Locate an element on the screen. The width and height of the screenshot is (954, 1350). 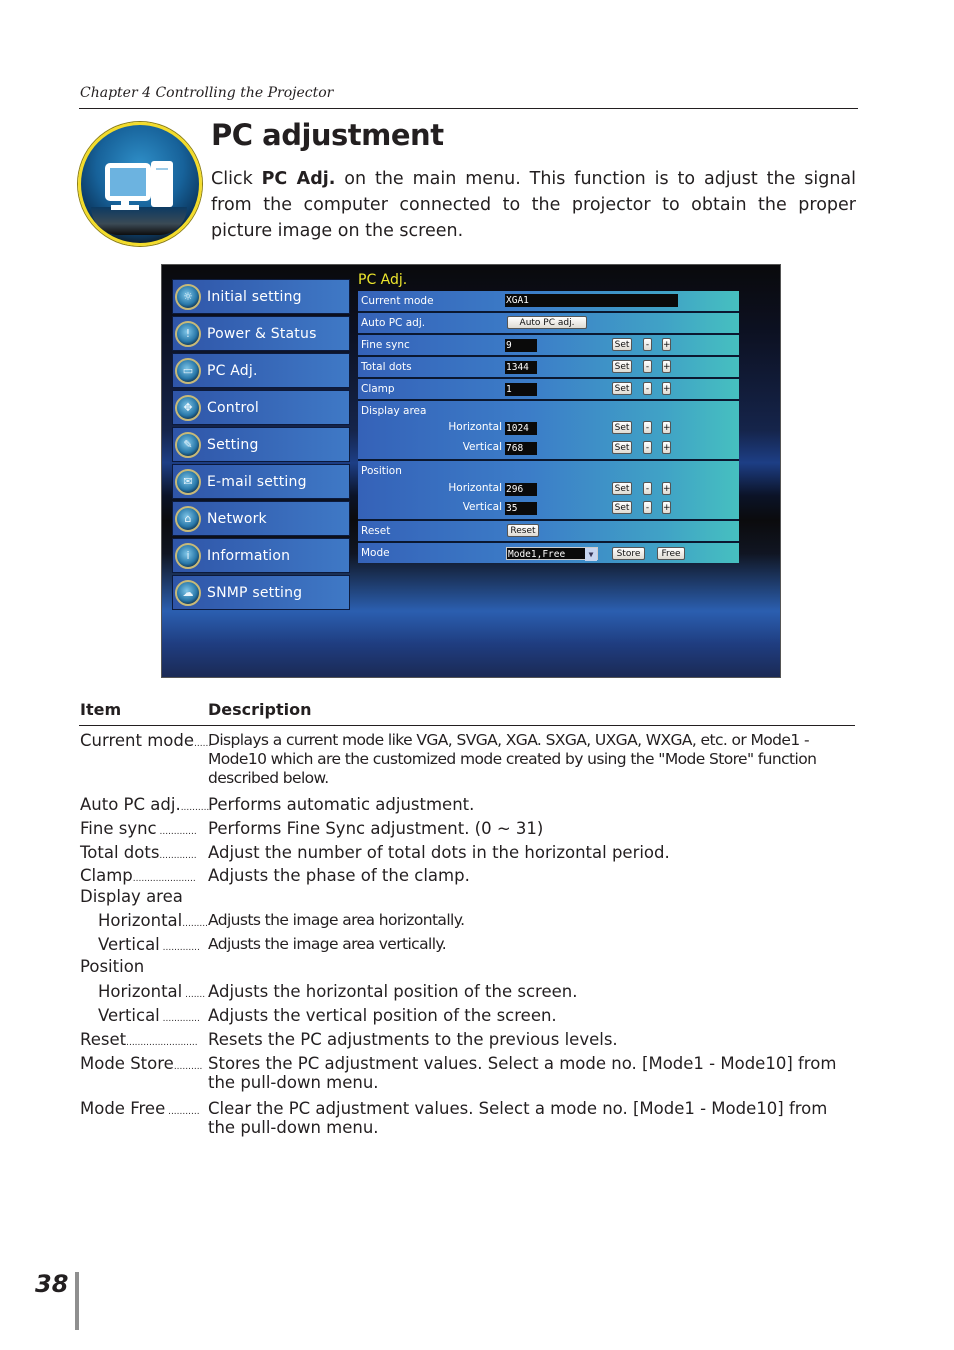
display-area-horizontal-input: 1024 is located at coordinates (521, 428).